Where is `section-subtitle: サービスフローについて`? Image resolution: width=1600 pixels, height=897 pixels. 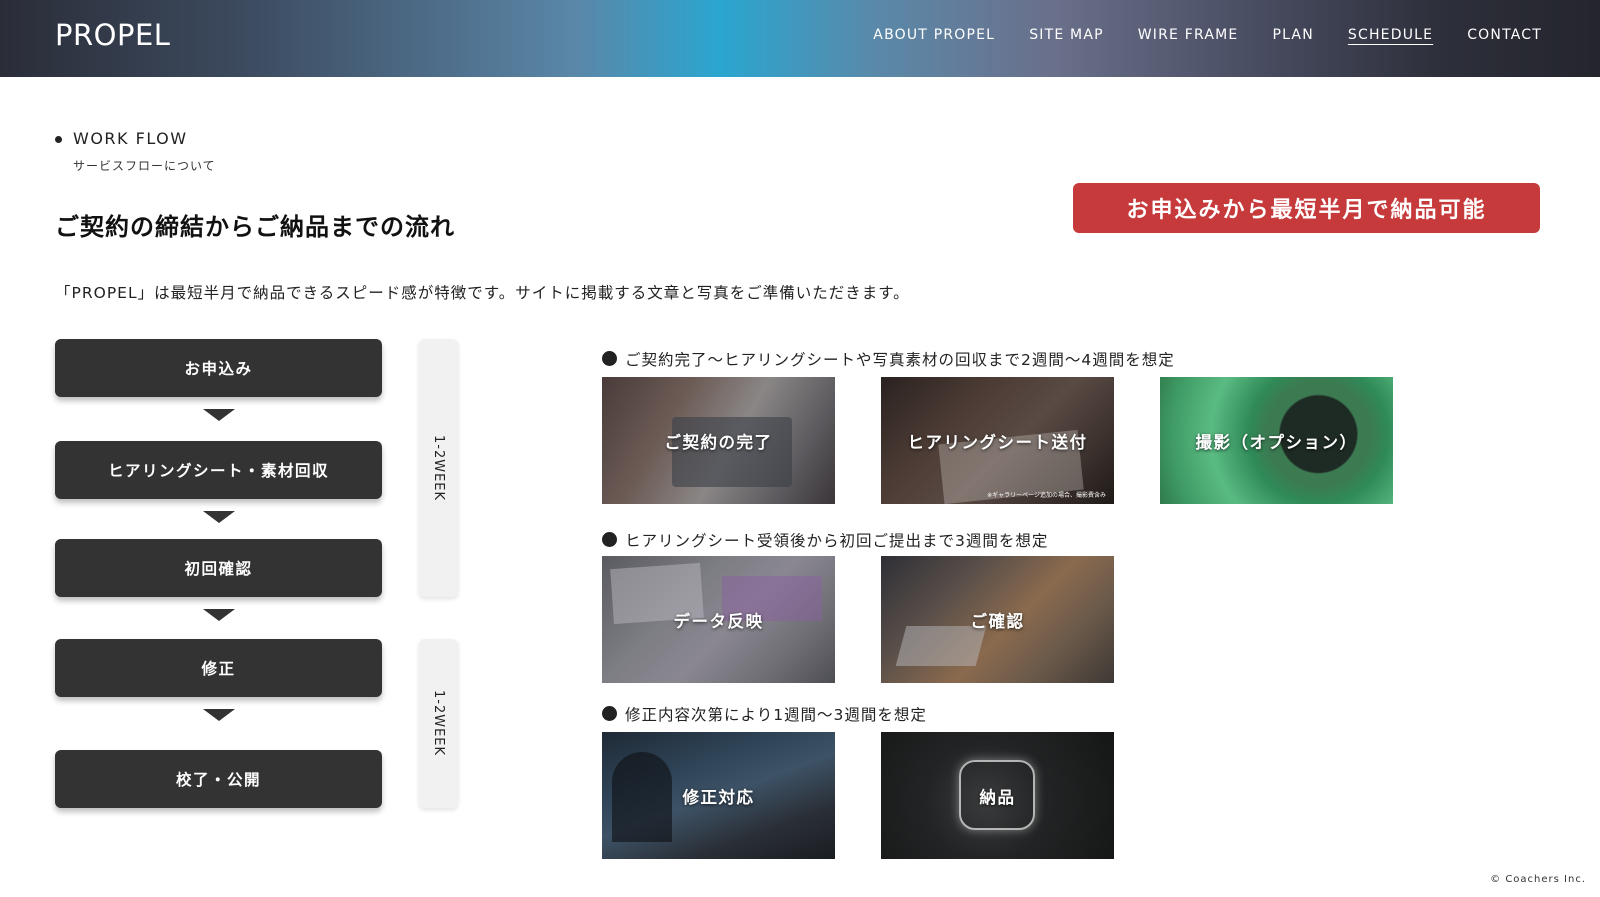
section-subtitle: サービスフローについて is located at coordinates (144, 166).